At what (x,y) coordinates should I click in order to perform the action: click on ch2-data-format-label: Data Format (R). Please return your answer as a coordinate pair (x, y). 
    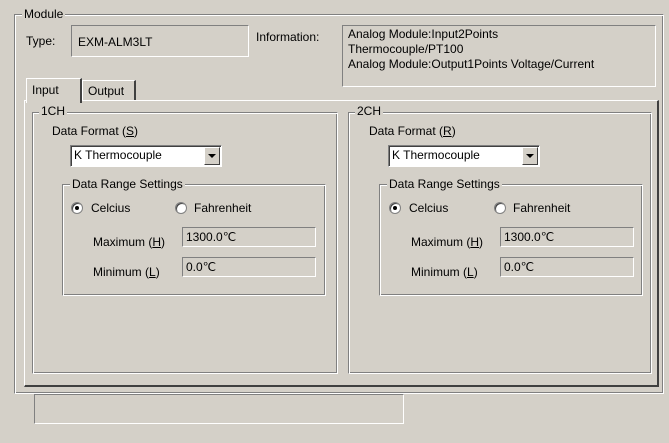
    Looking at the image, I should click on (412, 131).